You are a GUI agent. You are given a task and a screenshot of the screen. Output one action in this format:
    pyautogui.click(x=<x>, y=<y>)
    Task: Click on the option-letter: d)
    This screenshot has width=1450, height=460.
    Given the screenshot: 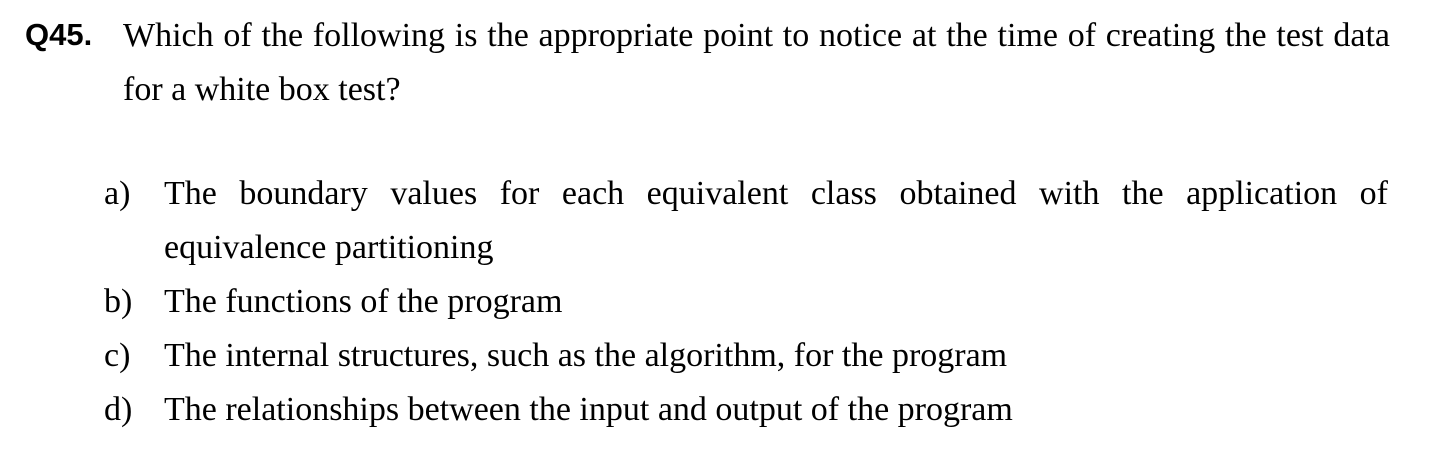 What is the action you would take?
    pyautogui.click(x=118, y=409)
    